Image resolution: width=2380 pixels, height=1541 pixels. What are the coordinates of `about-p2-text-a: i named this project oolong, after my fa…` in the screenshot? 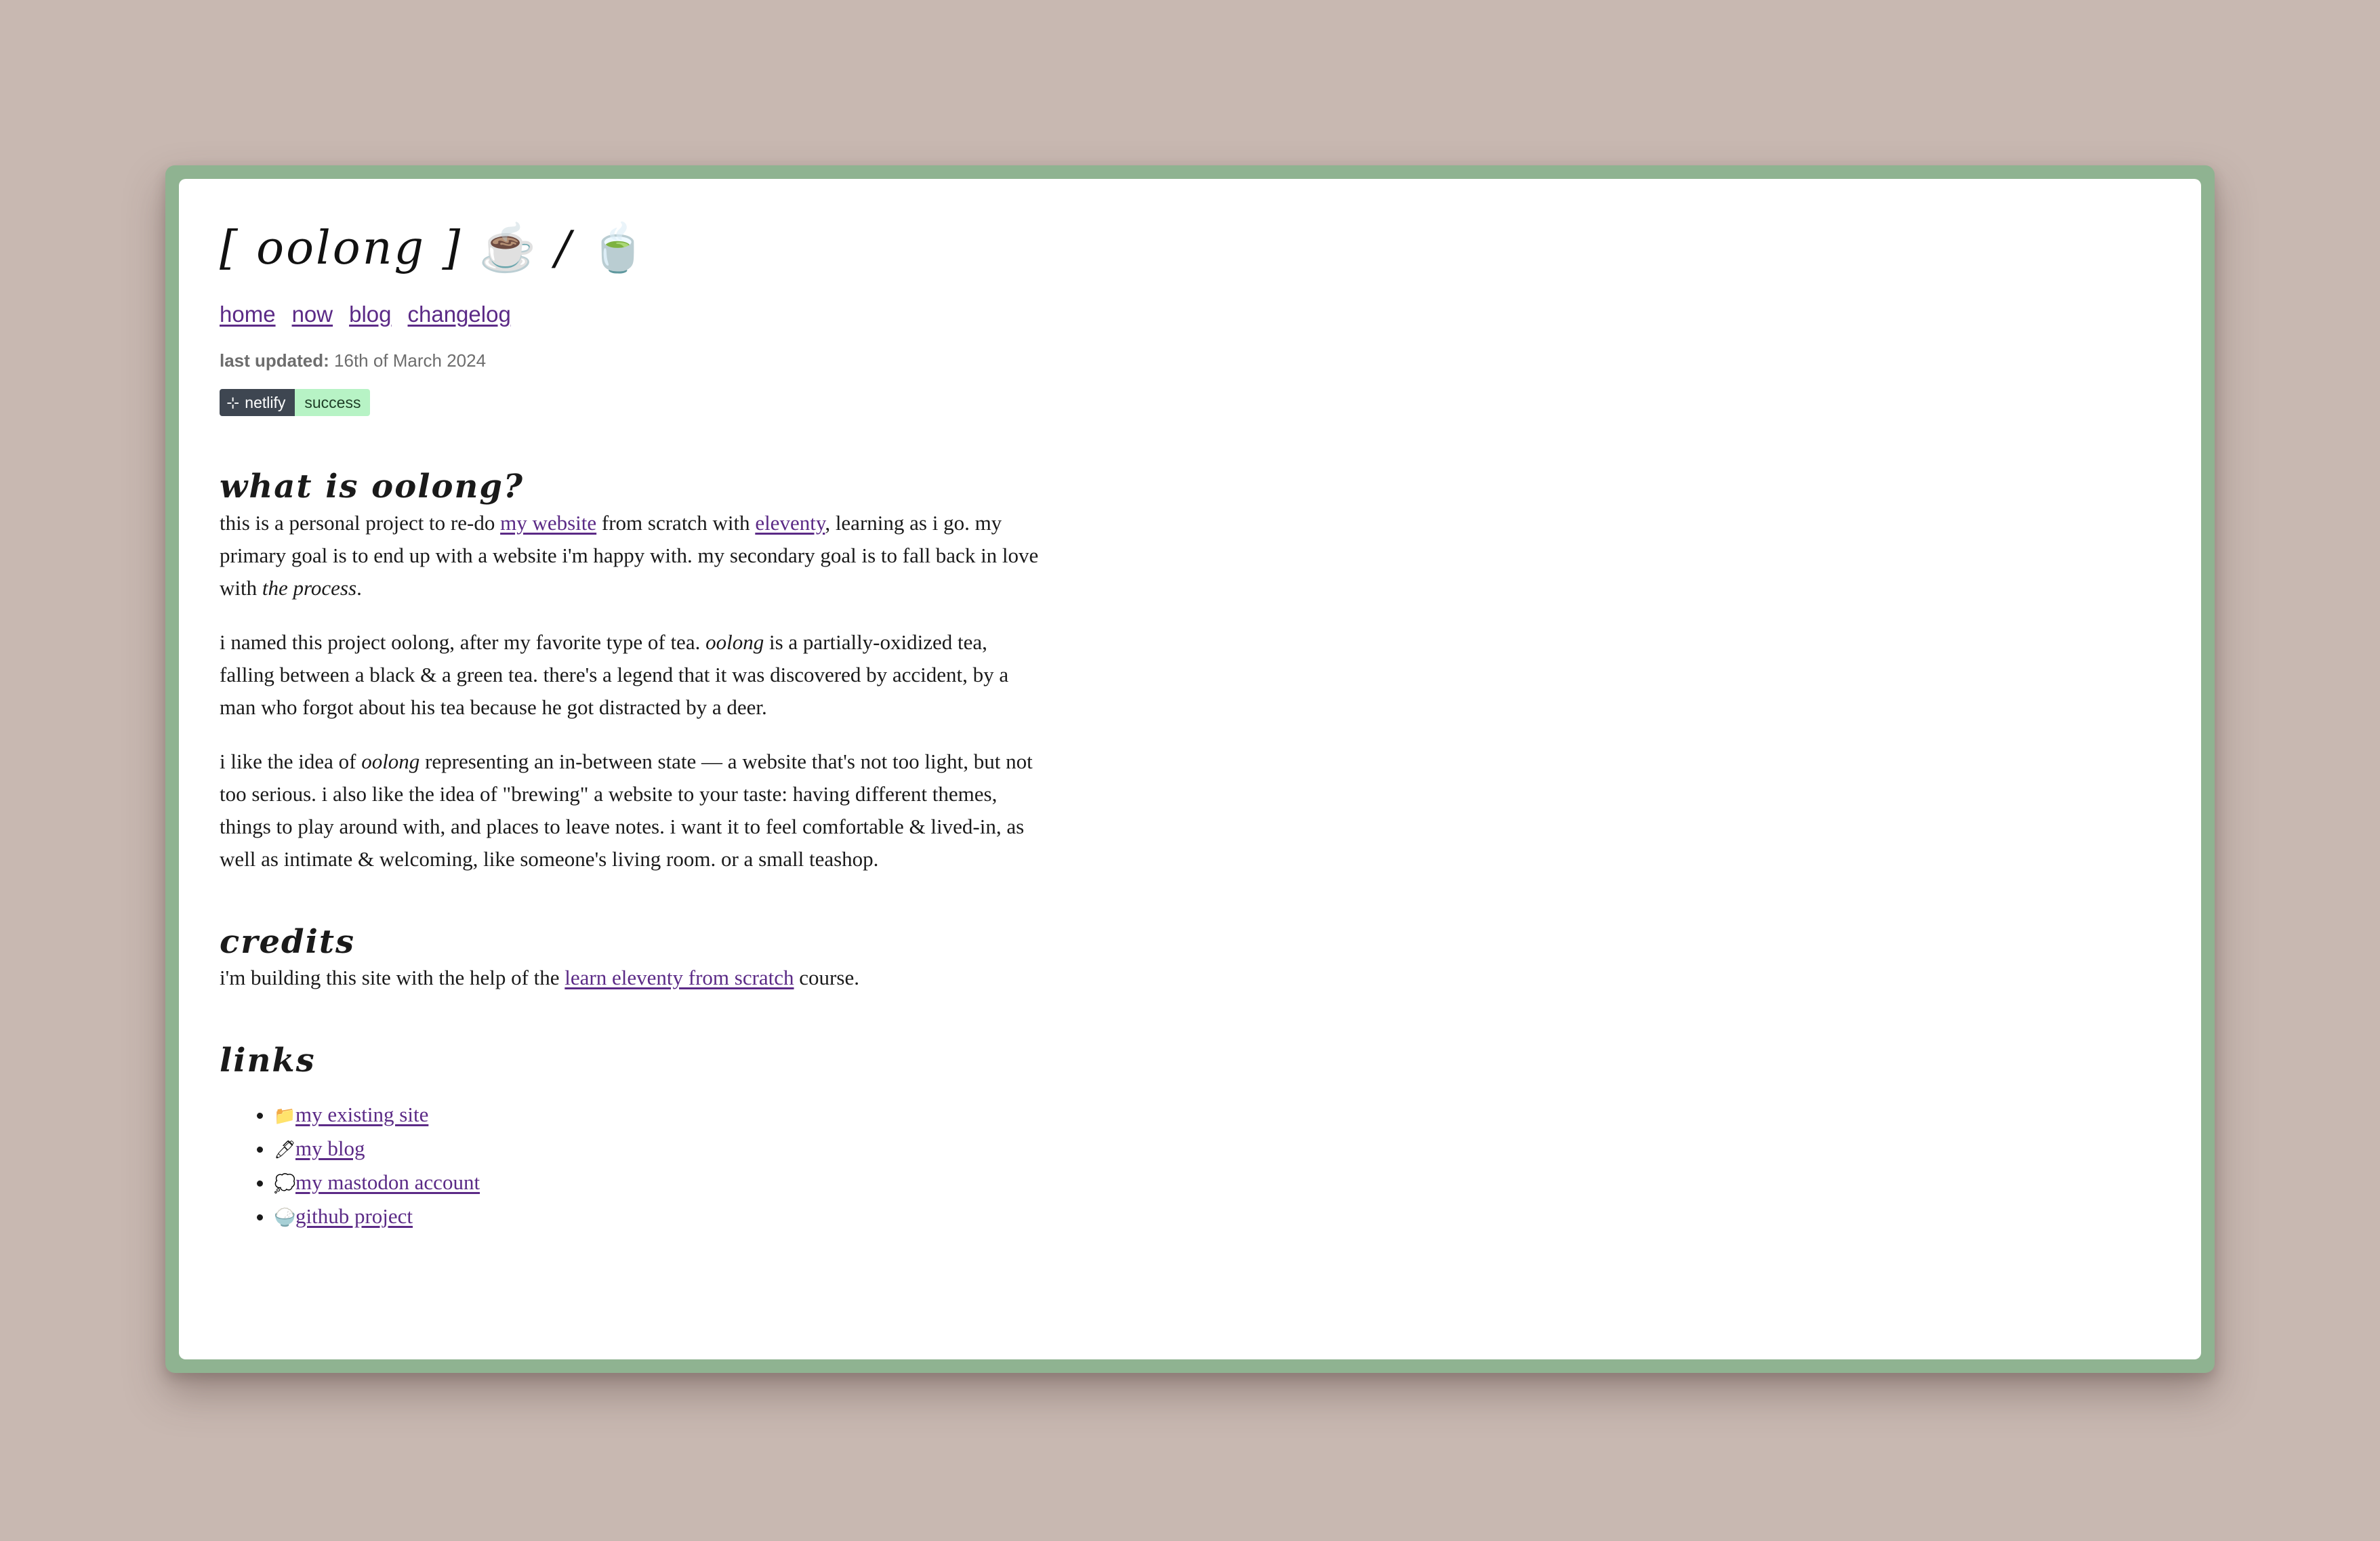 It's located at (463, 642).